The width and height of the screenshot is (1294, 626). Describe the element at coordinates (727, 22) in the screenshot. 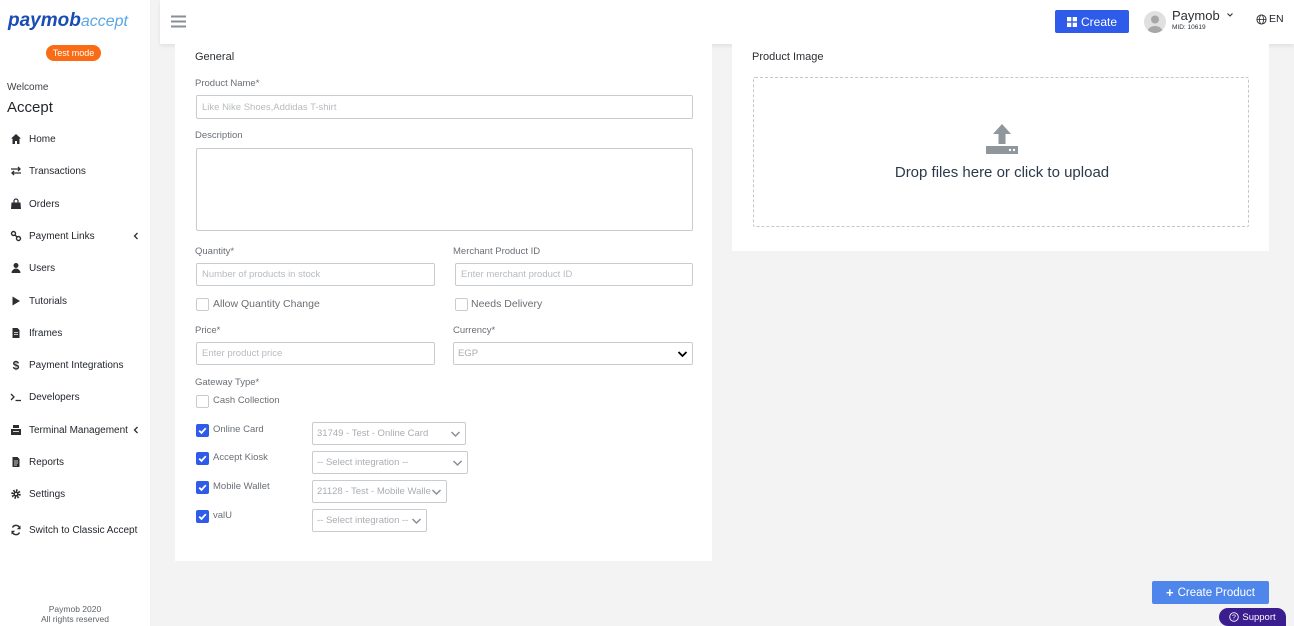

I see `top-bar: Create Paymob MID: 10619 EN` at that location.